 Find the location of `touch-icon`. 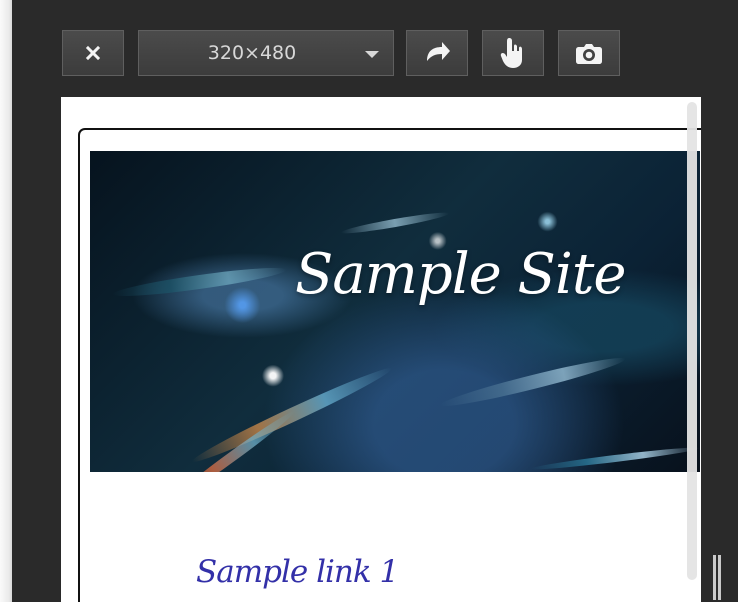

touch-icon is located at coordinates (513, 53).